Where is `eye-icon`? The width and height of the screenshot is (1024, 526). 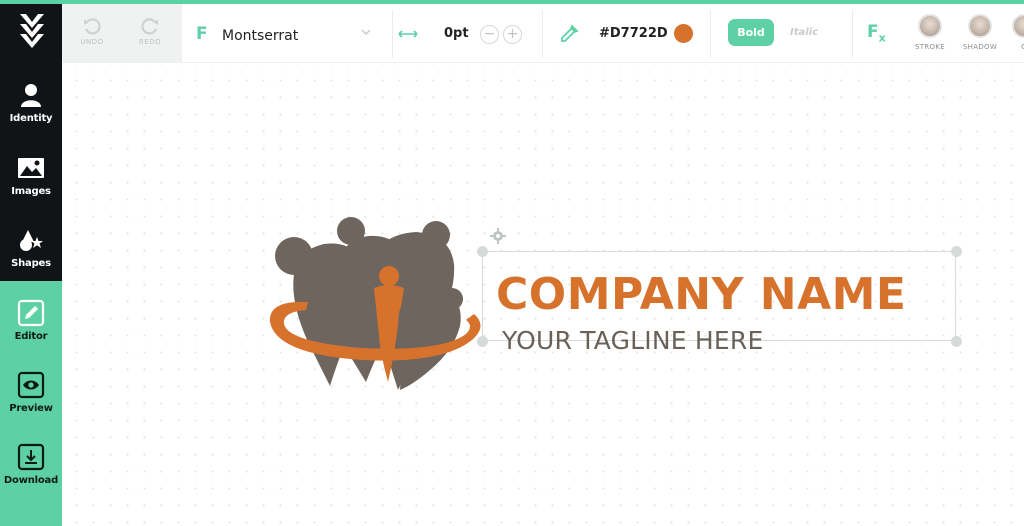
eye-icon is located at coordinates (31, 385).